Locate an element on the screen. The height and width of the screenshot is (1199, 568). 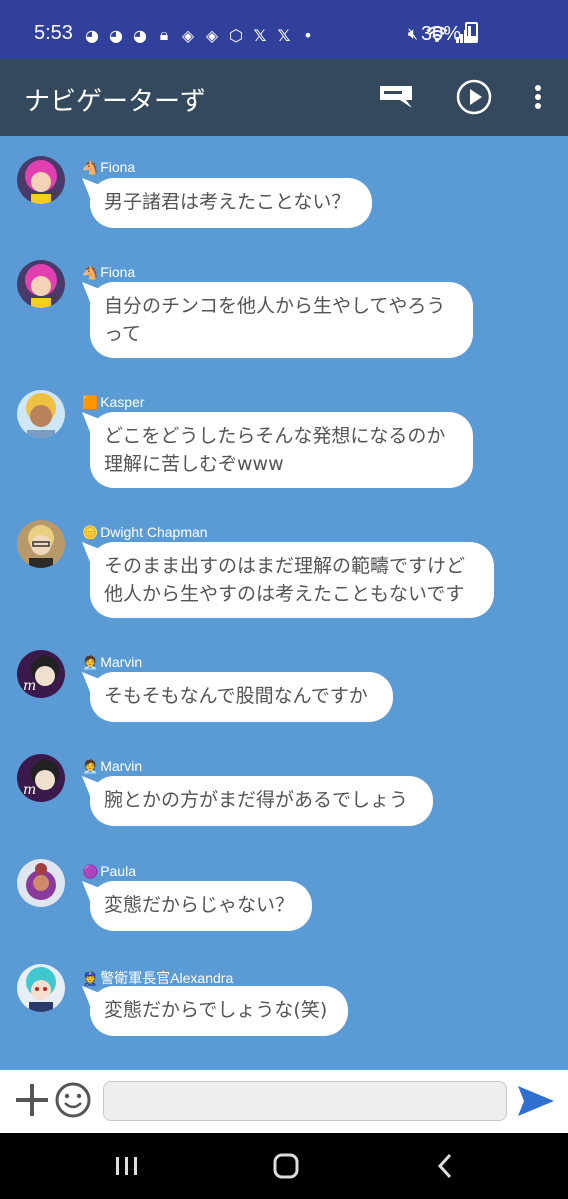
sender-badge-icon: 🟣 is located at coordinates (90, 871).